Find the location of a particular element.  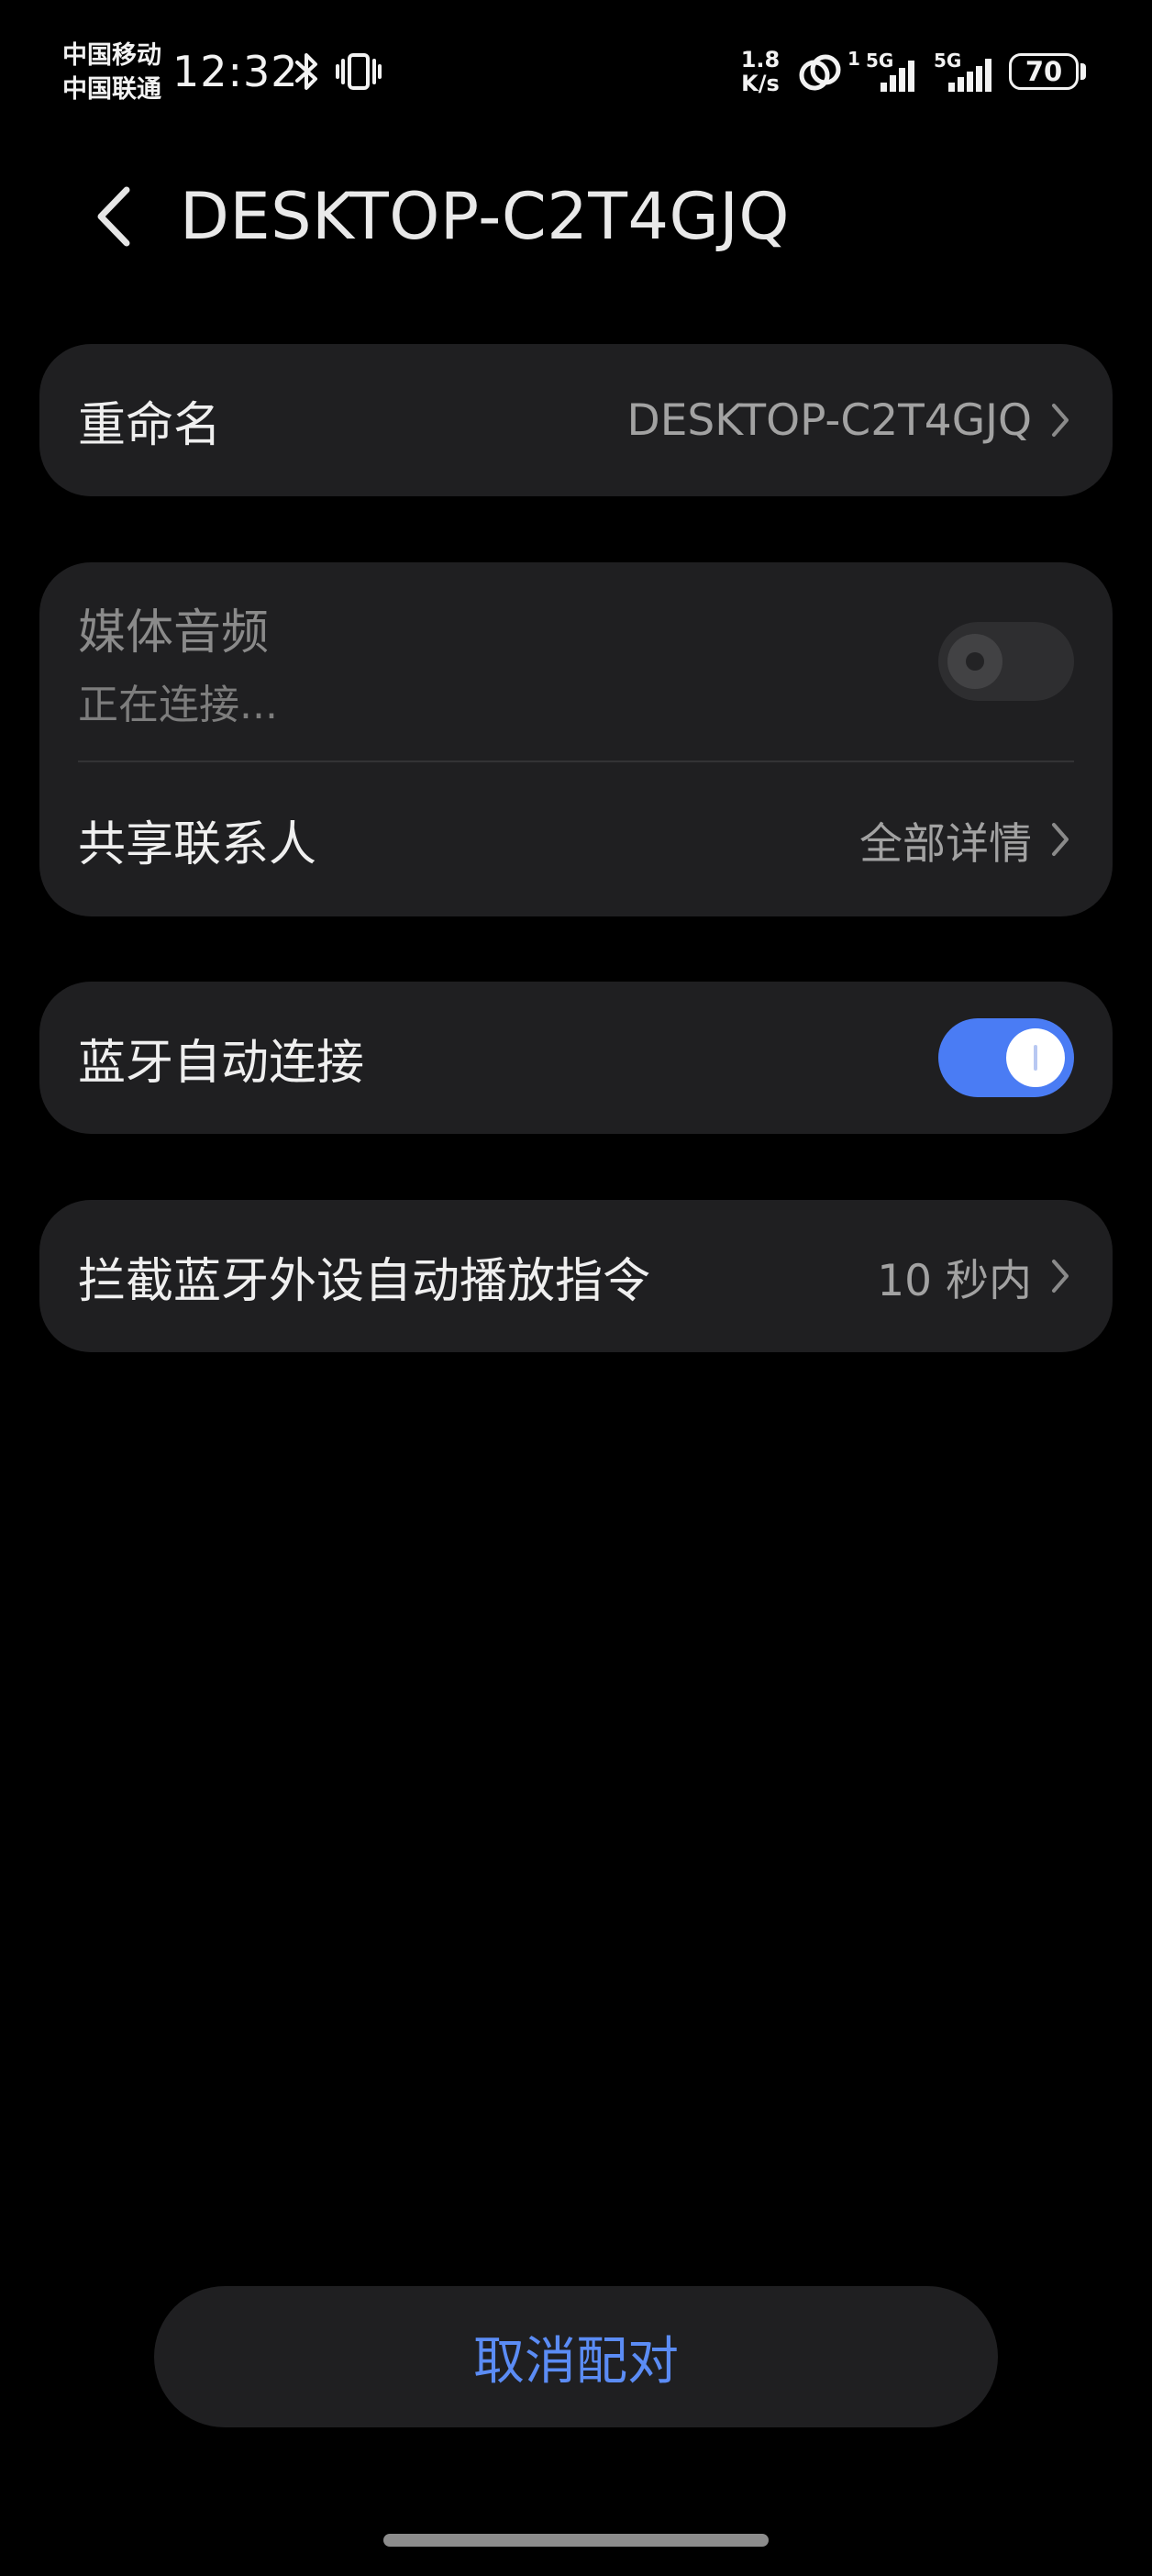

vibrate-icon is located at coordinates (359, 71).